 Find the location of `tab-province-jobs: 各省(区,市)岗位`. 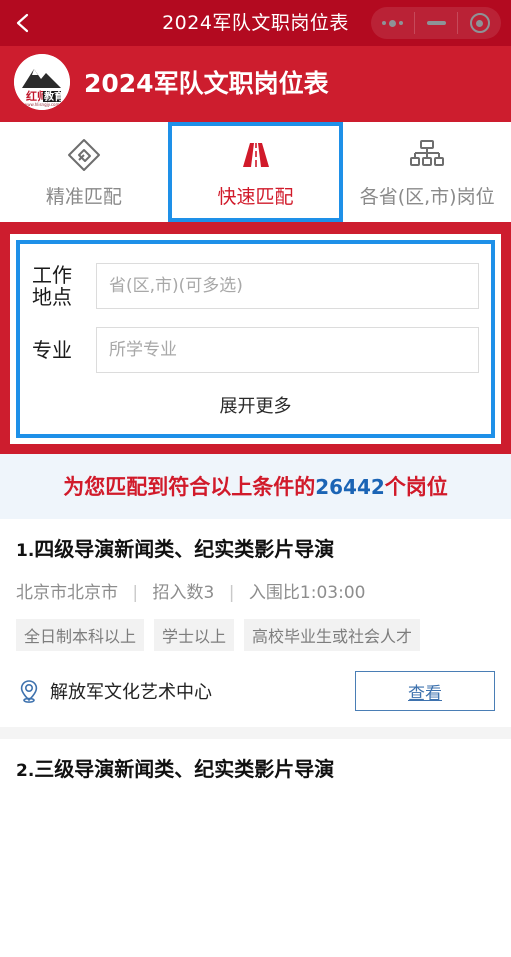

tab-province-jobs: 各省(区,市)岗位 is located at coordinates (427, 172).